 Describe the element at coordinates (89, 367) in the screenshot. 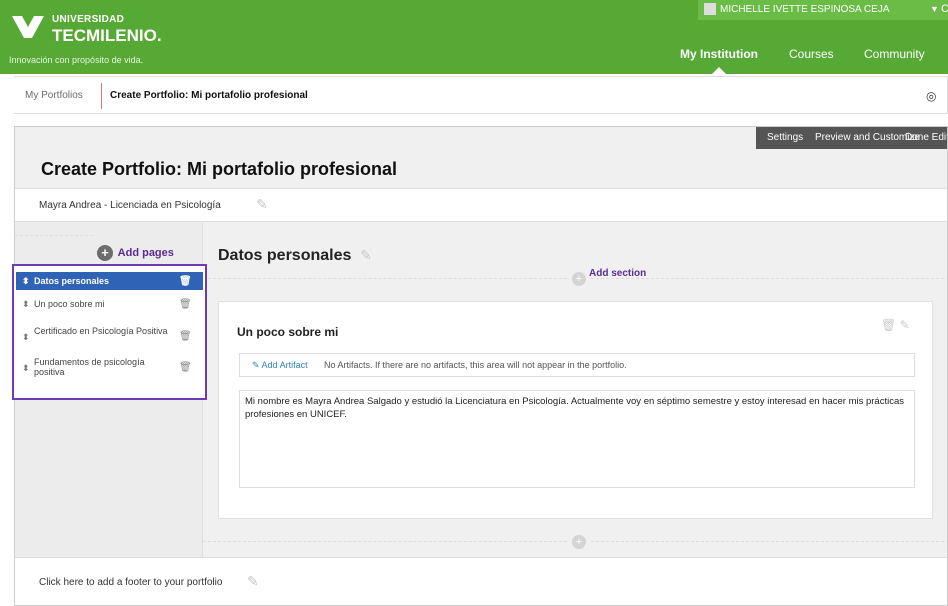

I see `page-title-label: Fundamentos de psicología positiva` at that location.